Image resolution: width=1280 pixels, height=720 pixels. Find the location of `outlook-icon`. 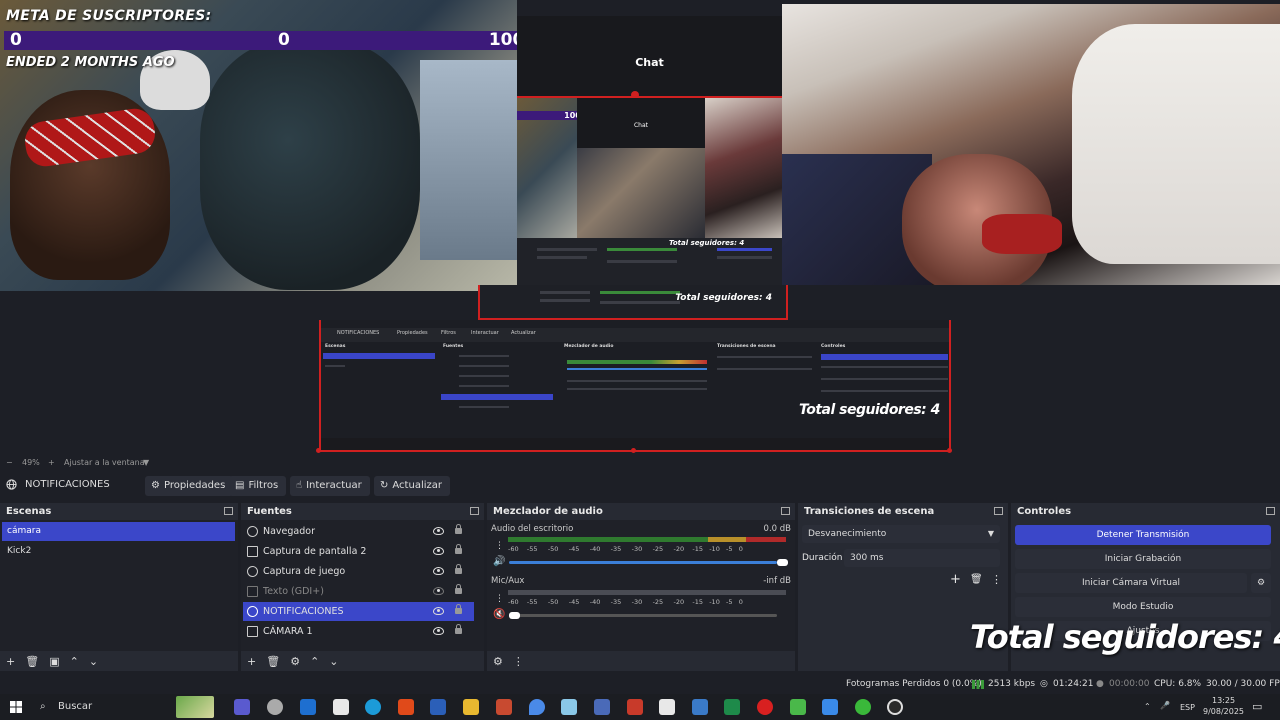

outlook-icon is located at coordinates (308, 707).